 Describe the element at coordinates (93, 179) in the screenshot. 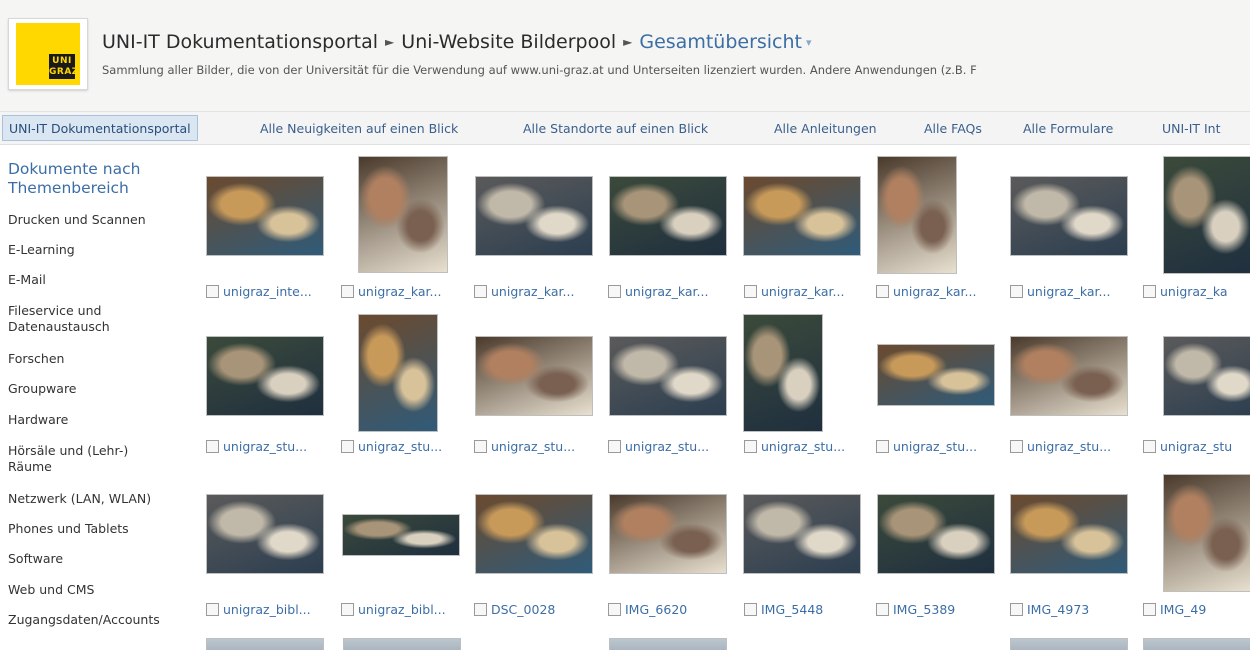

I see `leftnav-heading: Dokumente nach Themenbereich` at that location.